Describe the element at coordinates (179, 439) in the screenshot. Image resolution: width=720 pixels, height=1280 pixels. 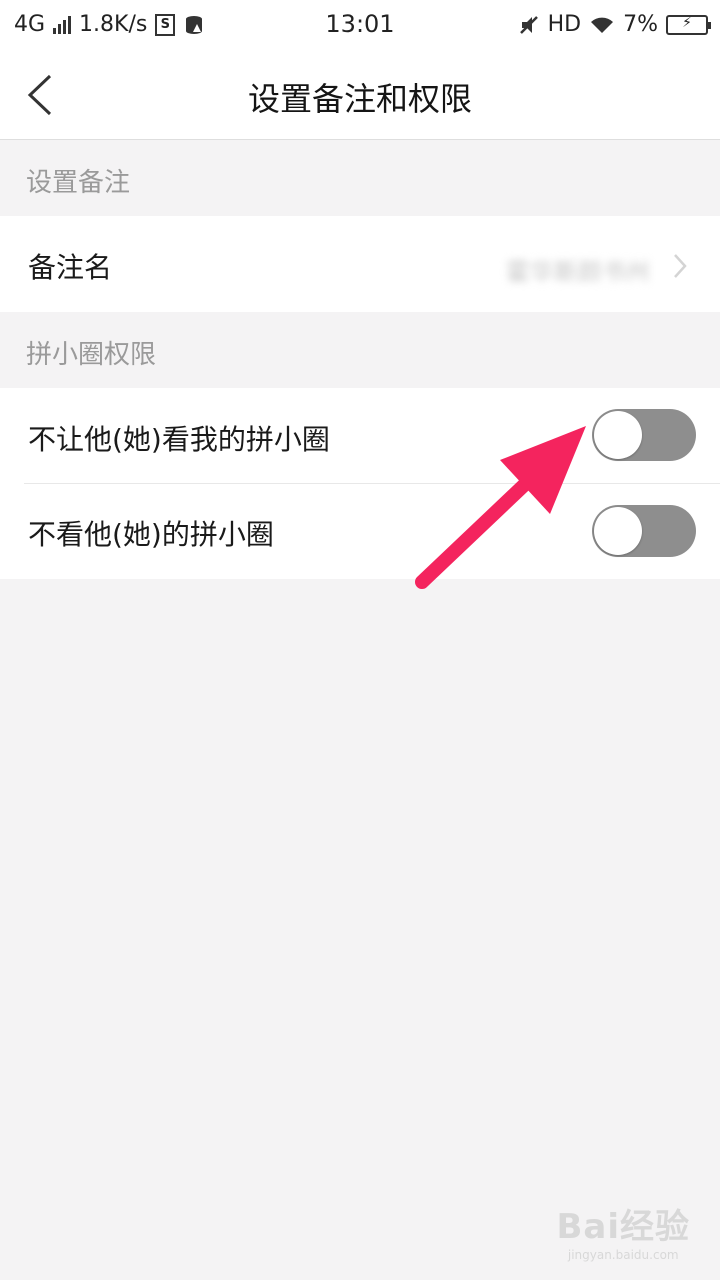
I see `permission-label-hide-mine: 不让他(她)看我的拼小圈` at that location.